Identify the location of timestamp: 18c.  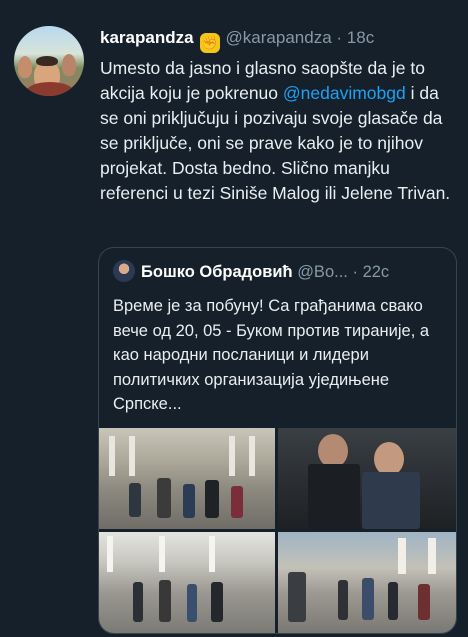
(360, 37).